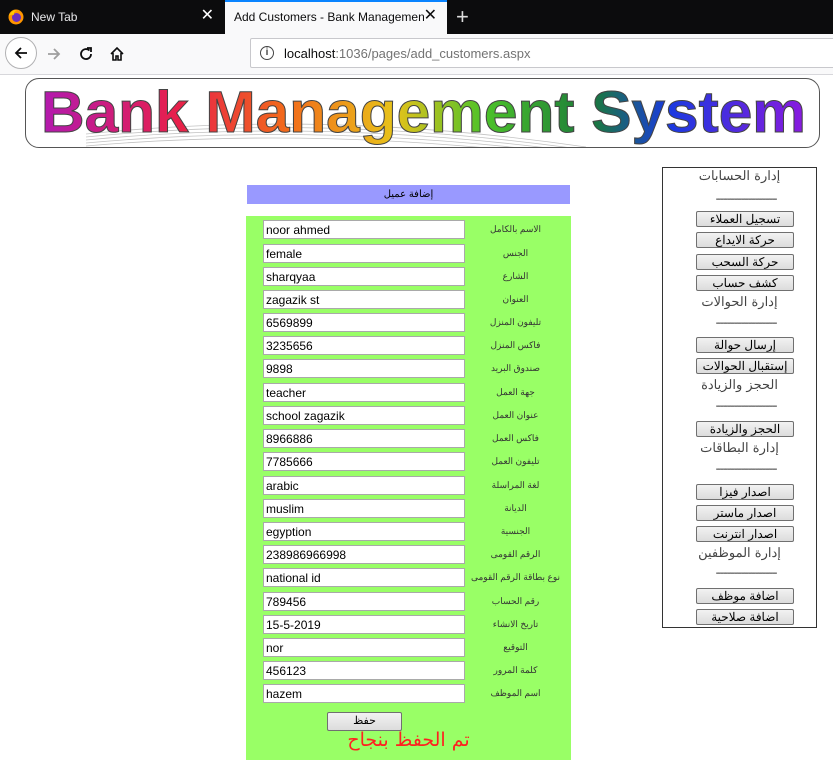  Describe the element at coordinates (515, 368) in the screenshot. I see `form-field-label: صندوق البريد` at that location.